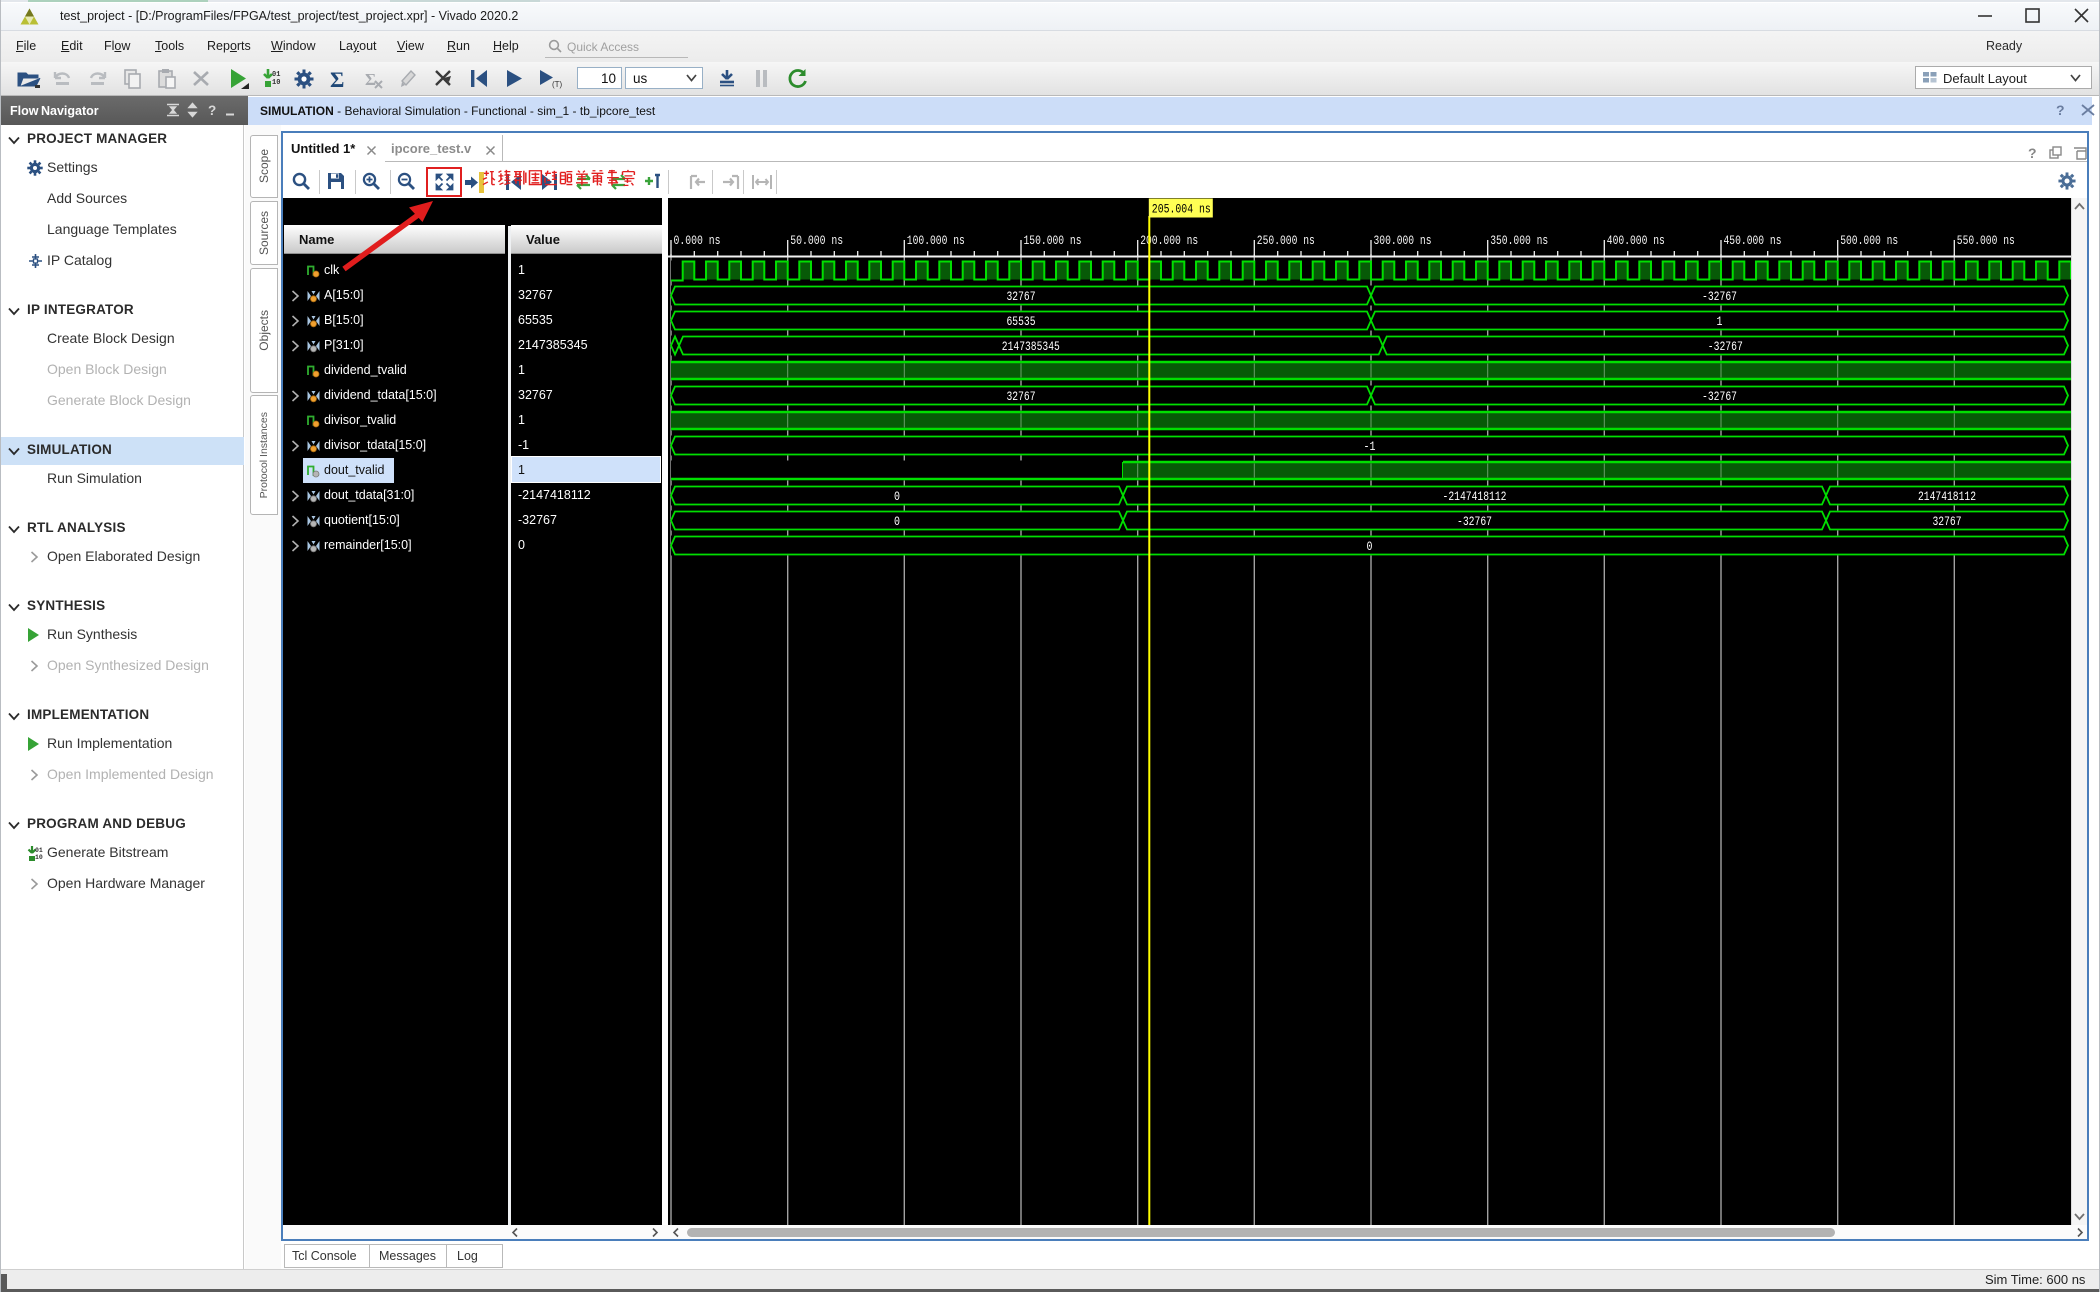 Image resolution: width=2100 pixels, height=1292 pixels. What do you see at coordinates (1370, 447) in the screenshot?
I see `svg-text: -1` at bounding box center [1370, 447].